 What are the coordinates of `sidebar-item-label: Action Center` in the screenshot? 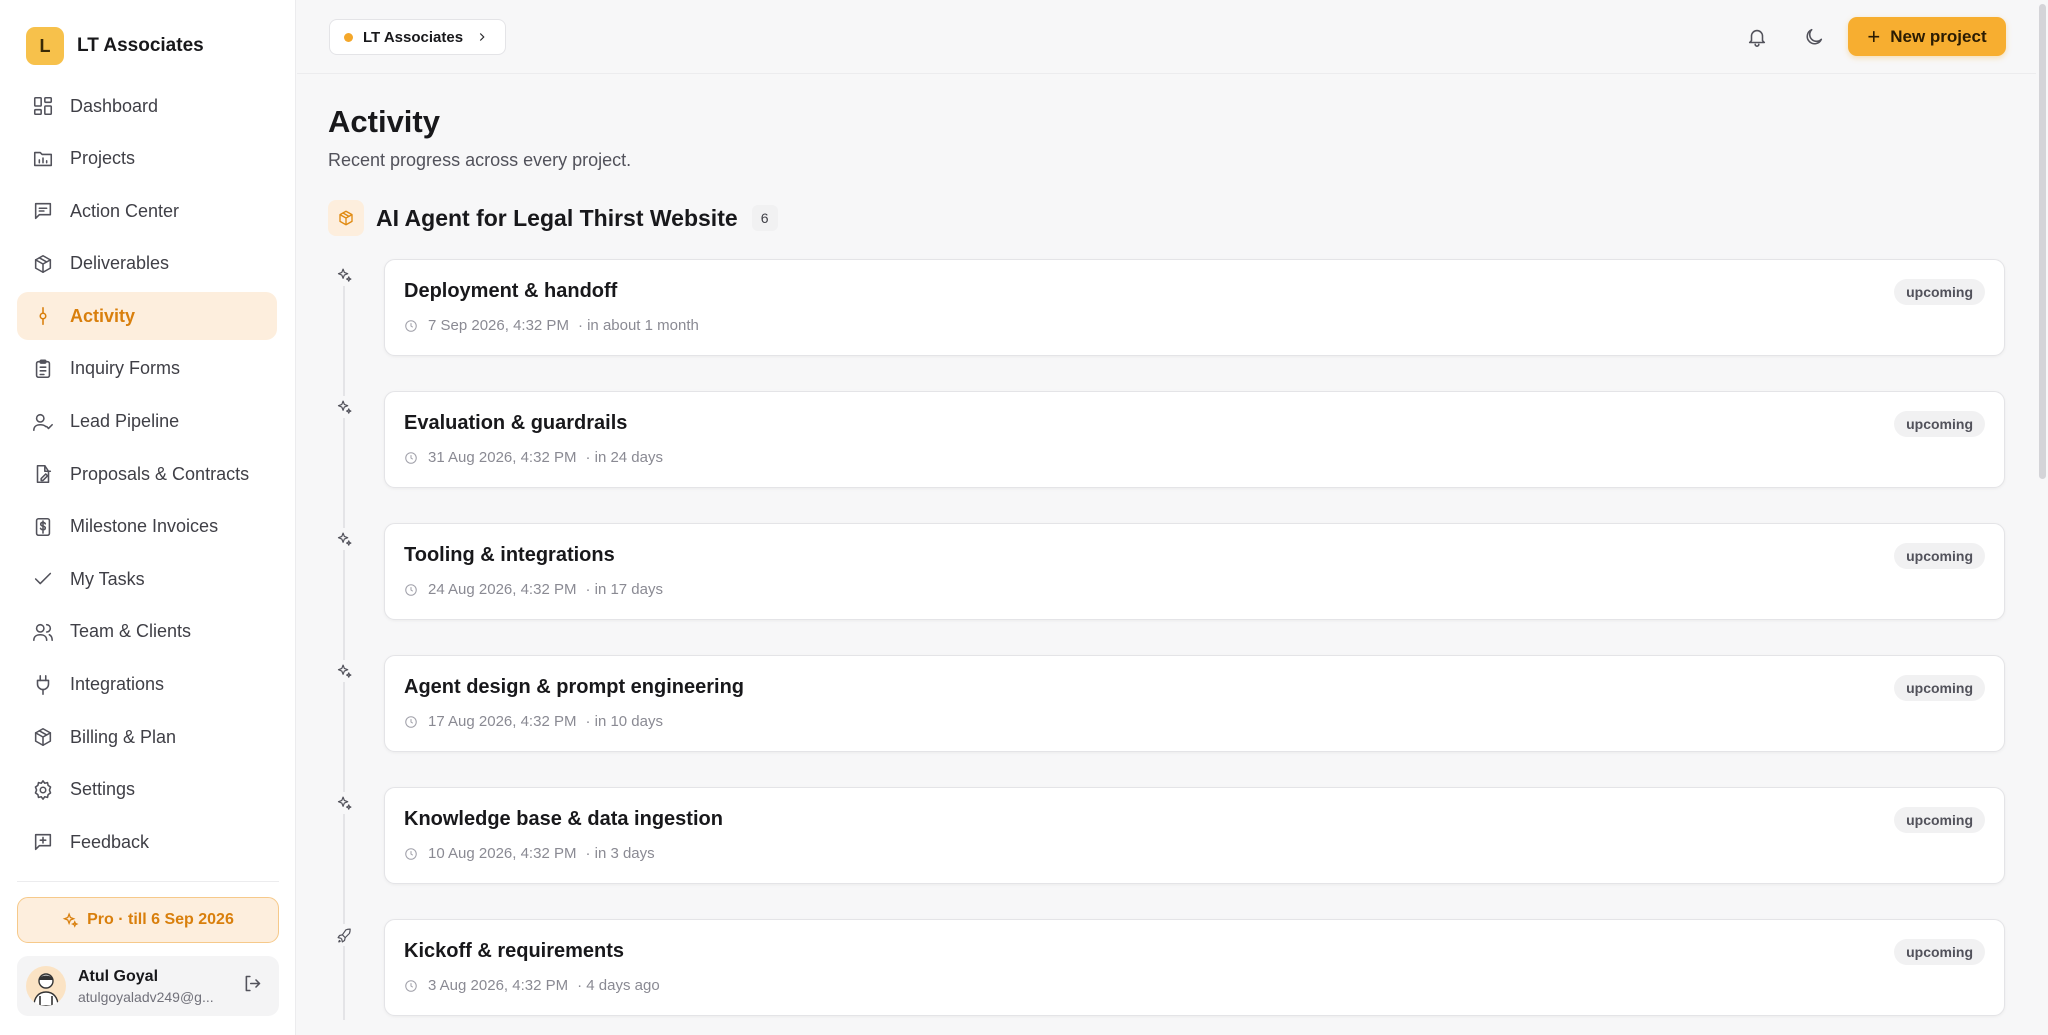 It's located at (125, 210).